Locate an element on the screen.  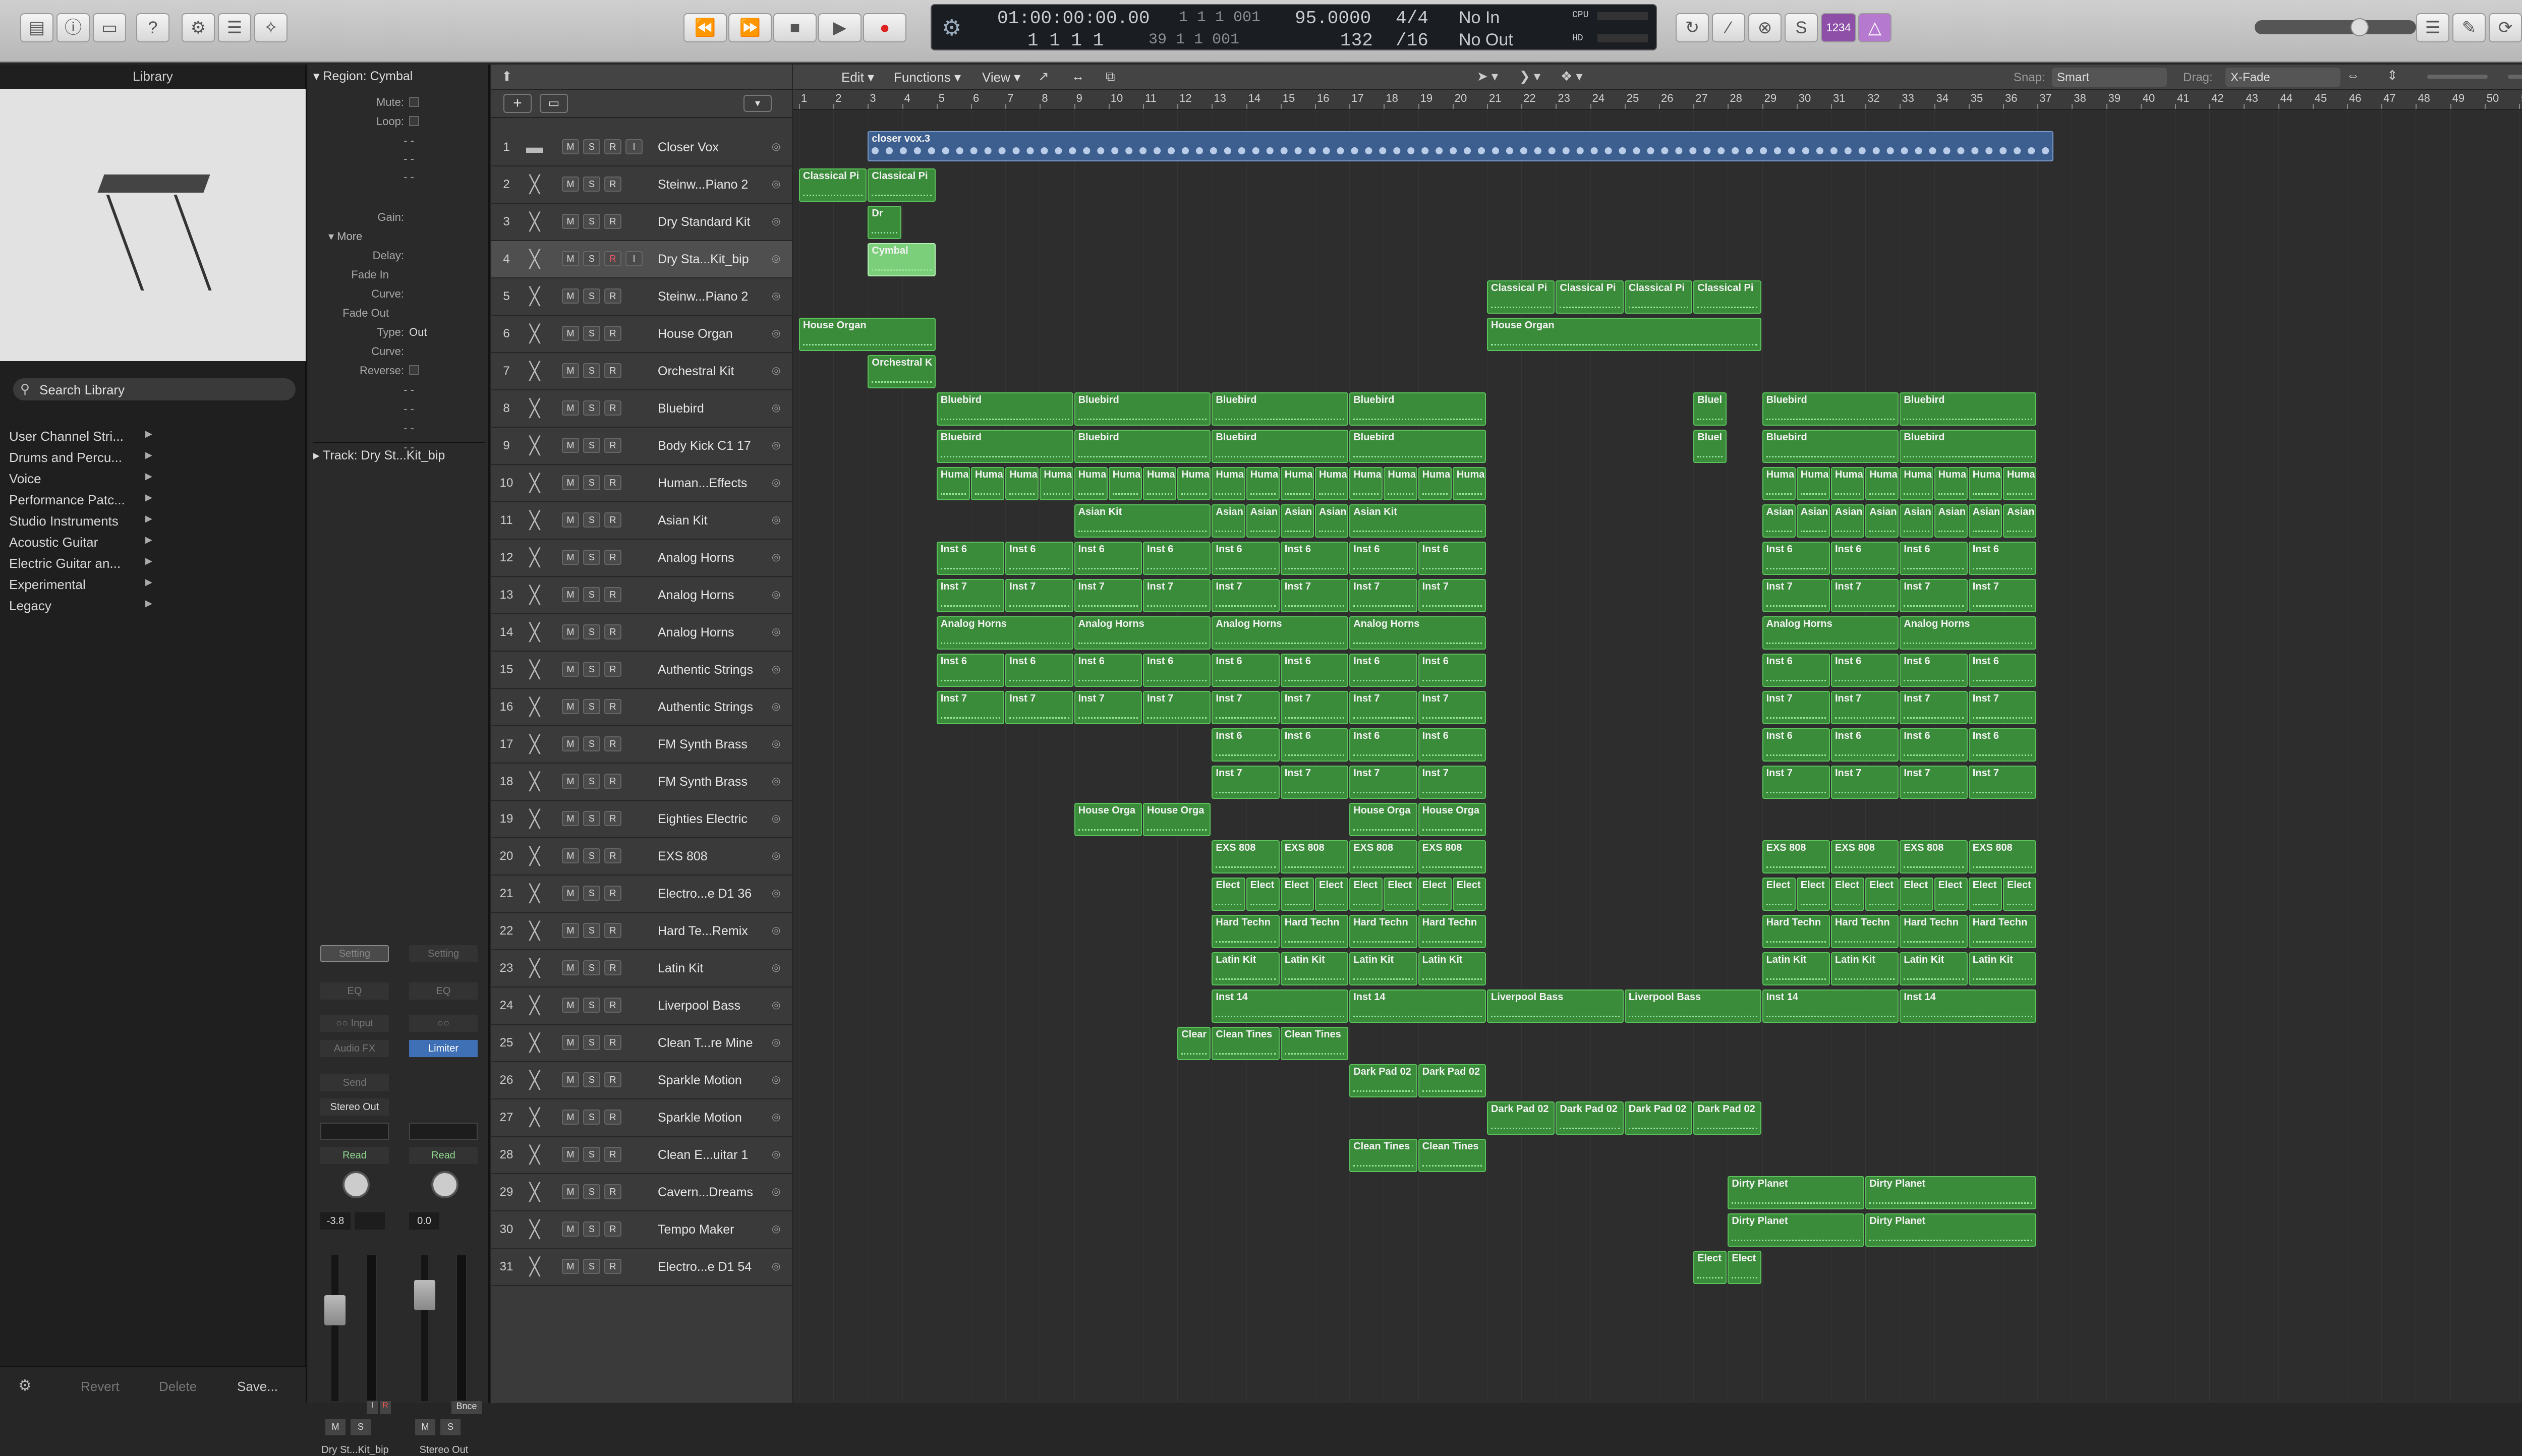
zoom-fit-icon: ↔ is located at coordinates (1077, 77).